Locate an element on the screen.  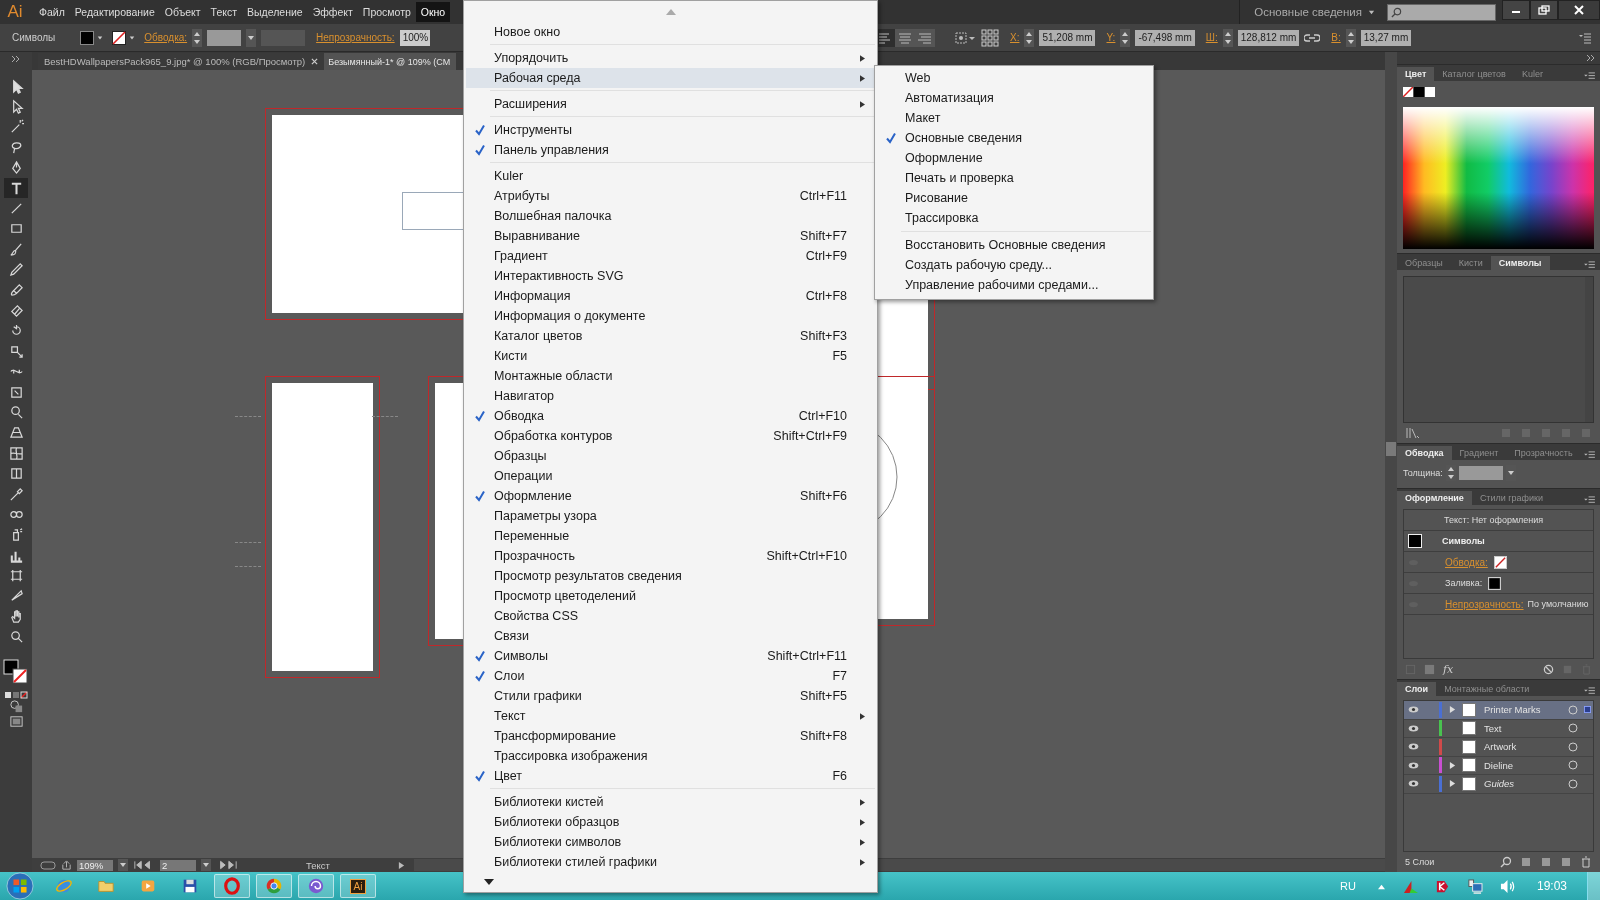
layer-name: Guides is located at coordinates (1499, 784).